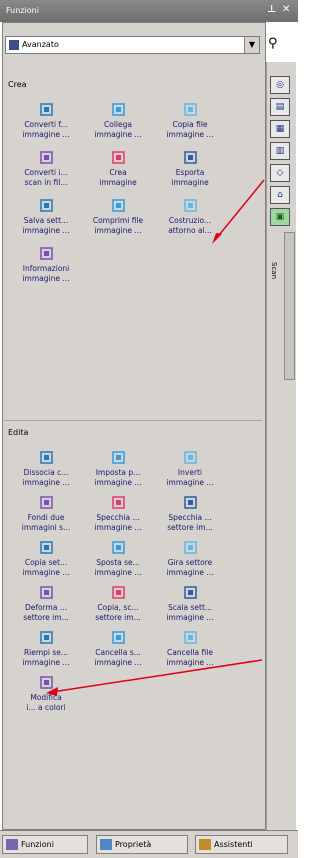 Image resolution: width=320 pixels, height=858 pixels. Describe the element at coordinates (46, 694) in the screenshot. I see `tool-item: Modifica i... a colori` at that location.